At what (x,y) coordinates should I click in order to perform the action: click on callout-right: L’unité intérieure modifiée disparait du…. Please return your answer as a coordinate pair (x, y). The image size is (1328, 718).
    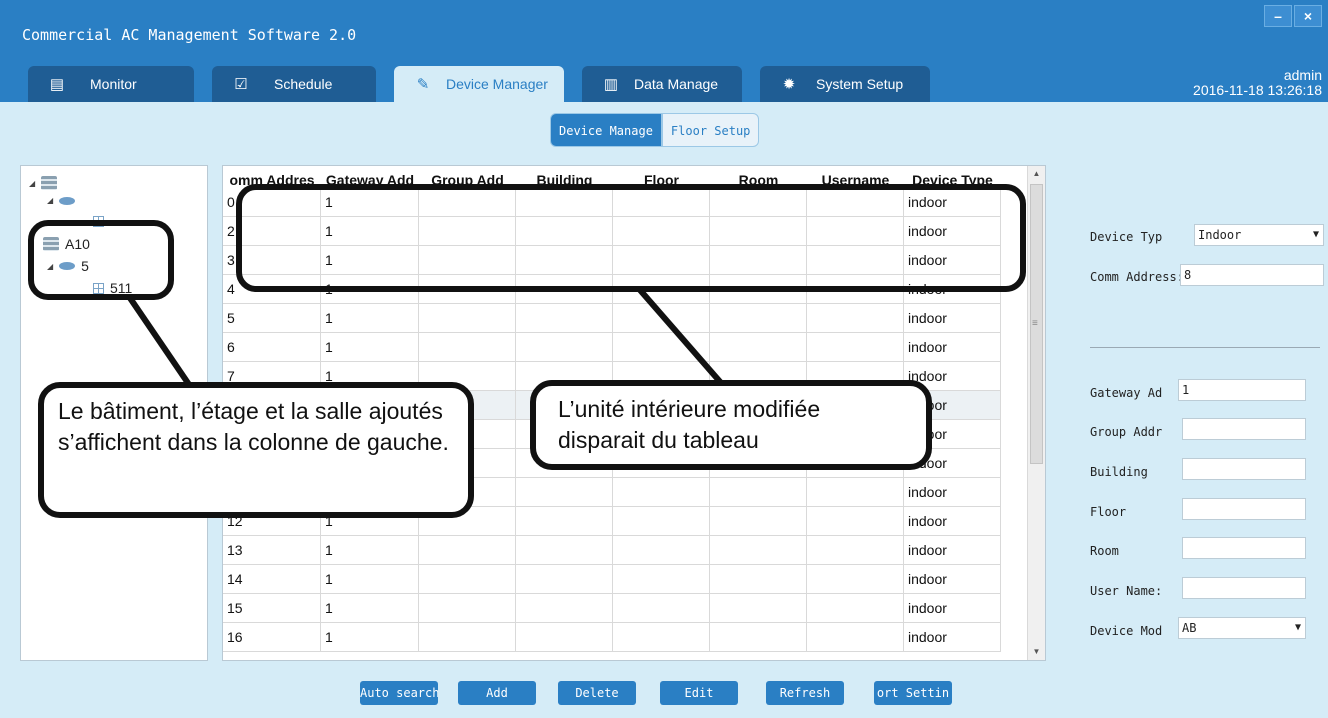
    Looking at the image, I should click on (731, 425).